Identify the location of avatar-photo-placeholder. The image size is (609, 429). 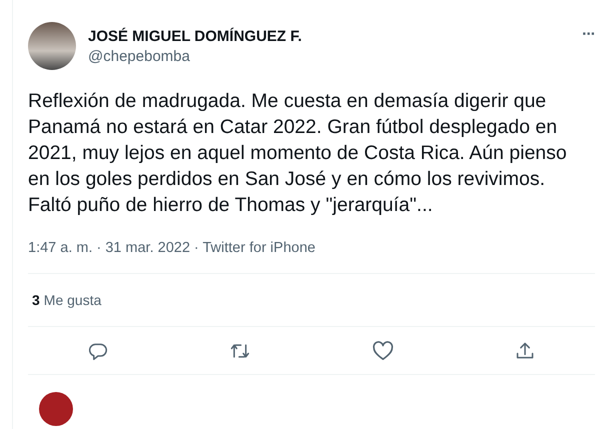
(52, 46).